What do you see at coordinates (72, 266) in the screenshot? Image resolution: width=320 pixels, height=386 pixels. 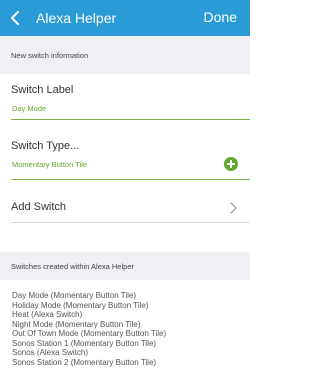 I see `existing-switches-section-title: Switches created within Alexa Helper` at bounding box center [72, 266].